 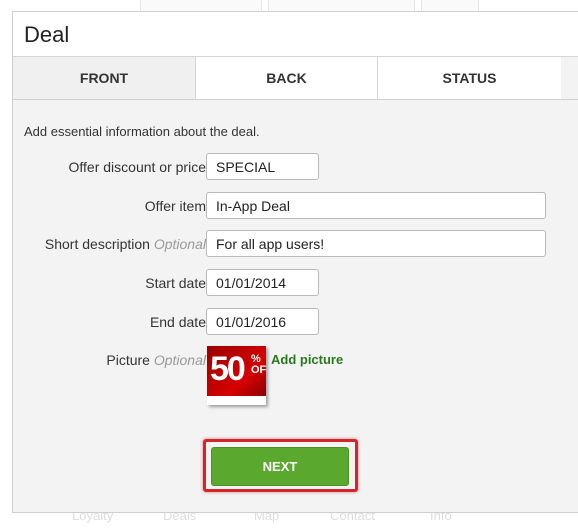 What do you see at coordinates (177, 322) in the screenshot?
I see `end-date-label: End date` at bounding box center [177, 322].